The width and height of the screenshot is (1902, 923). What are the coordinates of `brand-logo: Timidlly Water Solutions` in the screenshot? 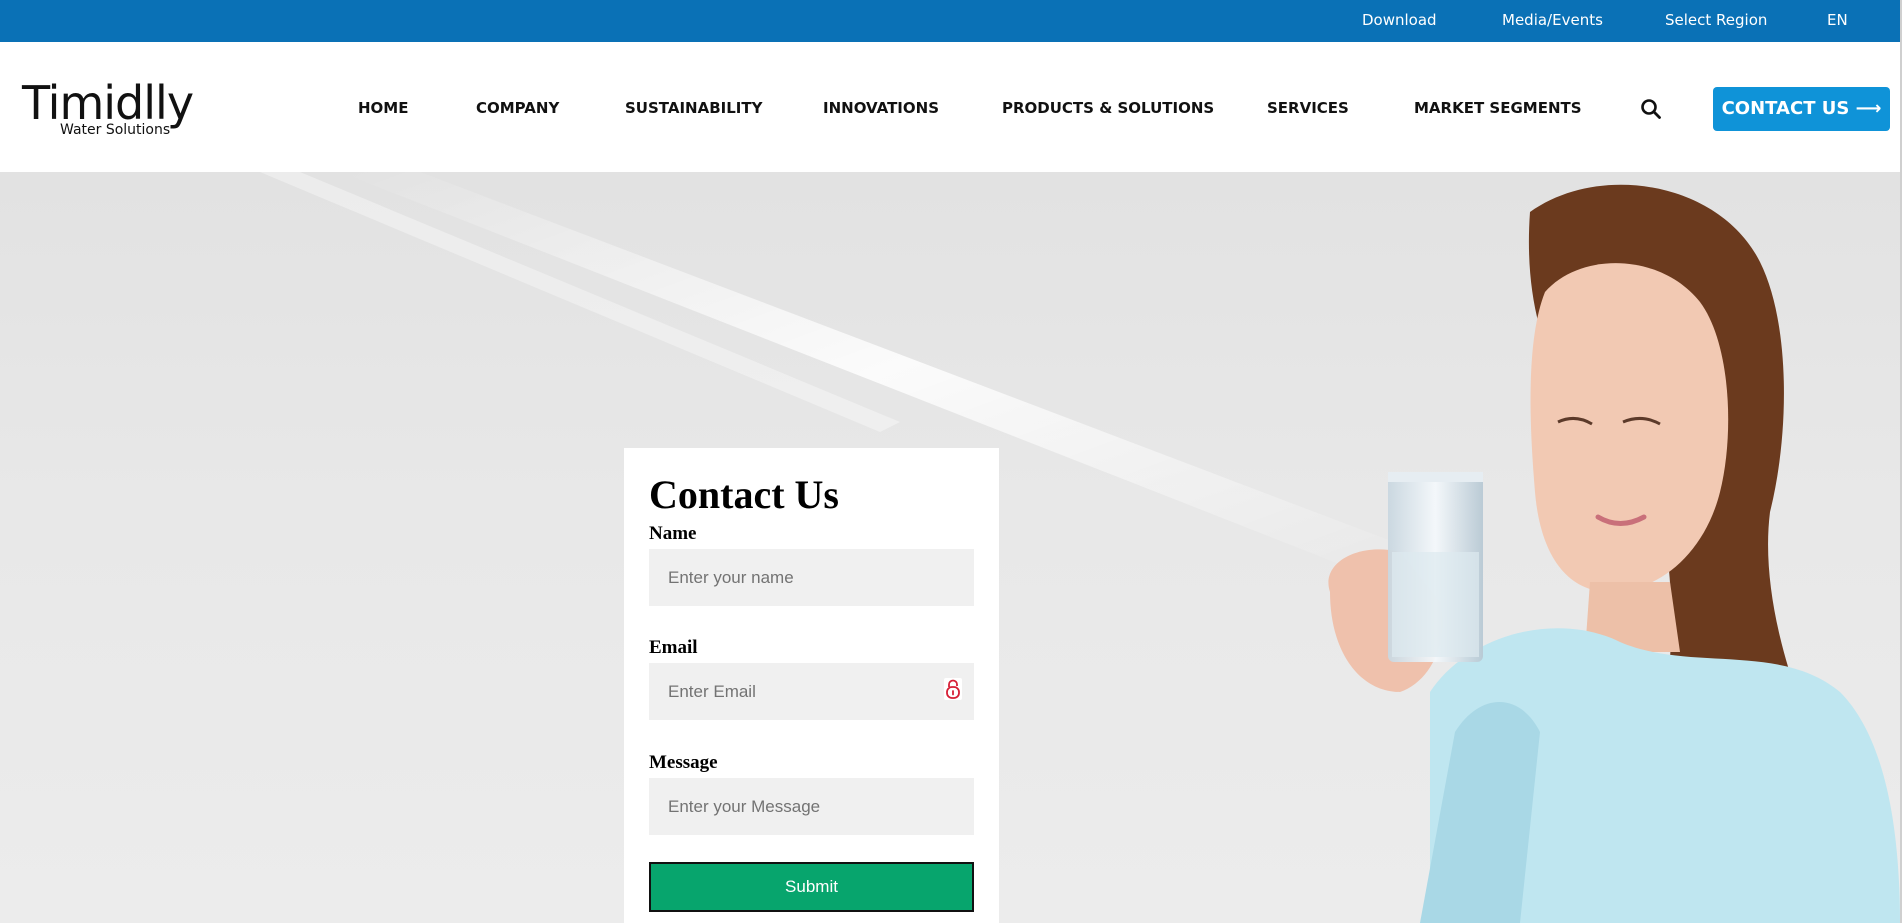 It's located at (117, 108).